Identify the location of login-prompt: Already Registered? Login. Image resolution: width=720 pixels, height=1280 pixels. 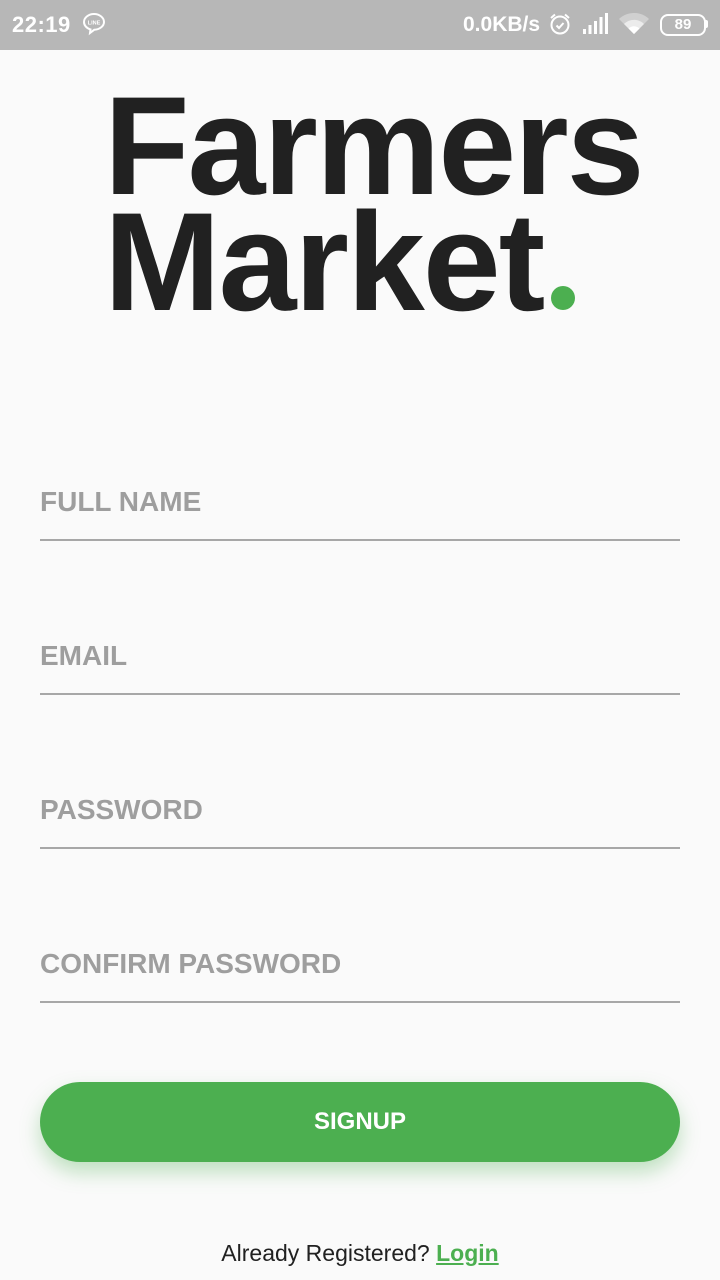
(360, 1253).